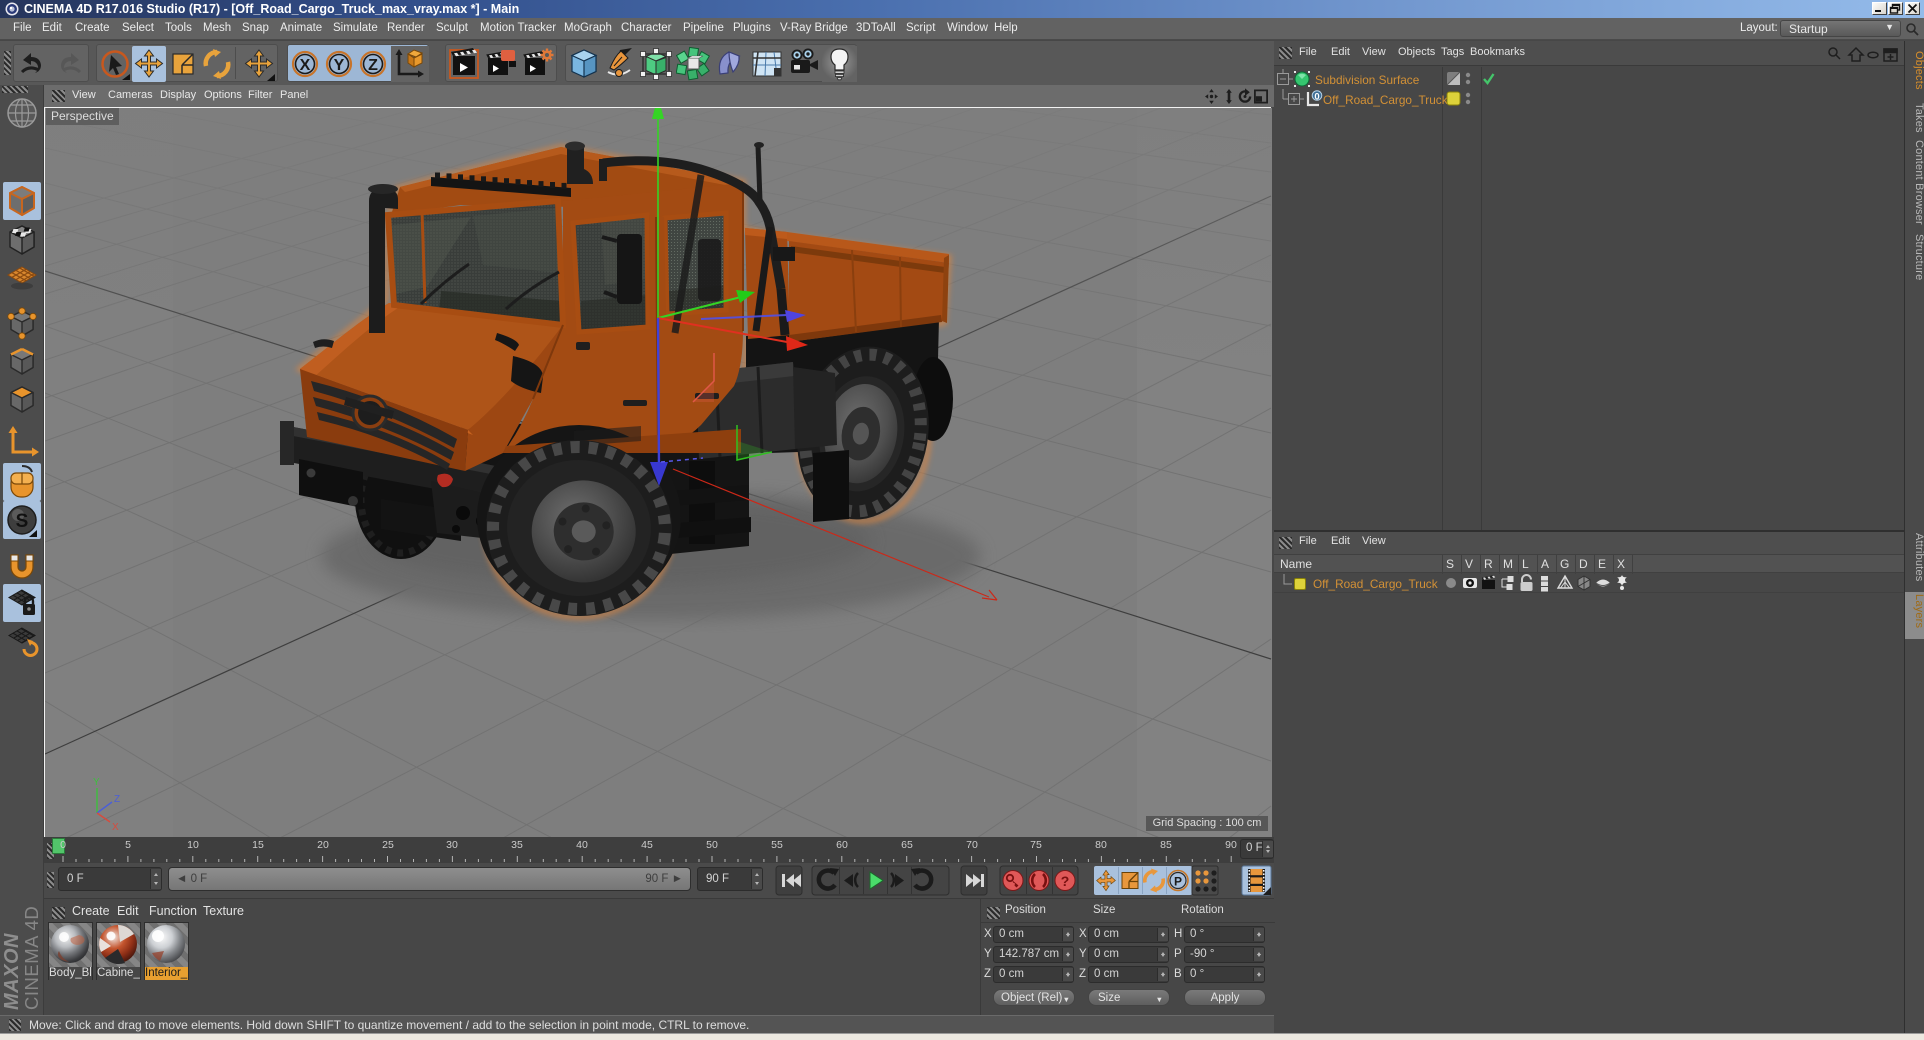  What do you see at coordinates (1036, 845) in the screenshot?
I see `svg-text: 75` at bounding box center [1036, 845].